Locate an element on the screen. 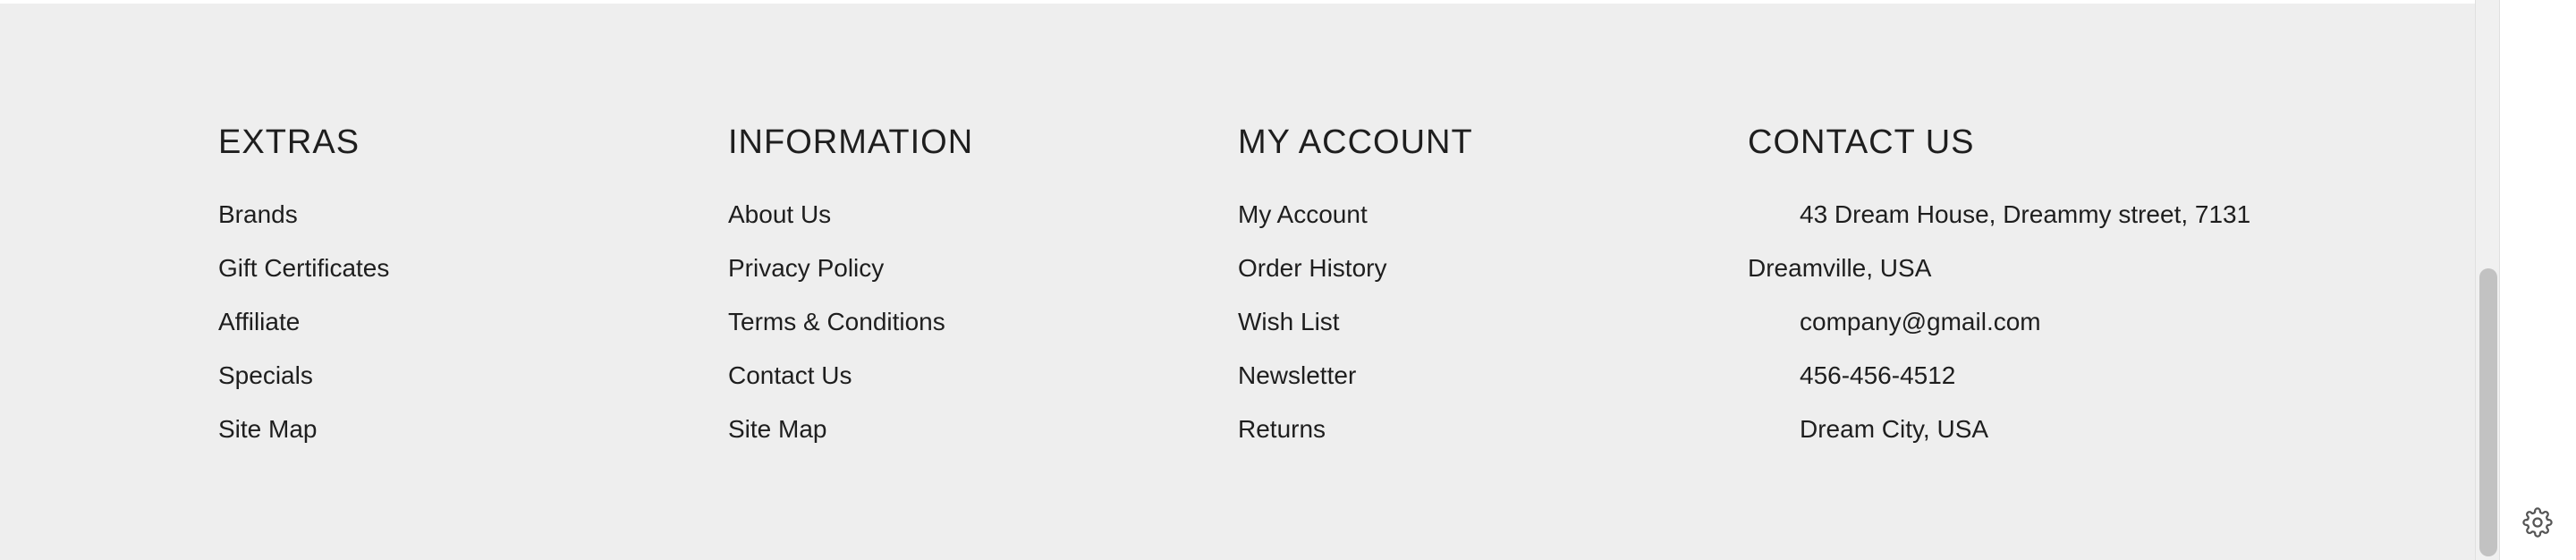 The height and width of the screenshot is (560, 2576). footer-link-newsletter: Newsletter is located at coordinates (1355, 376).